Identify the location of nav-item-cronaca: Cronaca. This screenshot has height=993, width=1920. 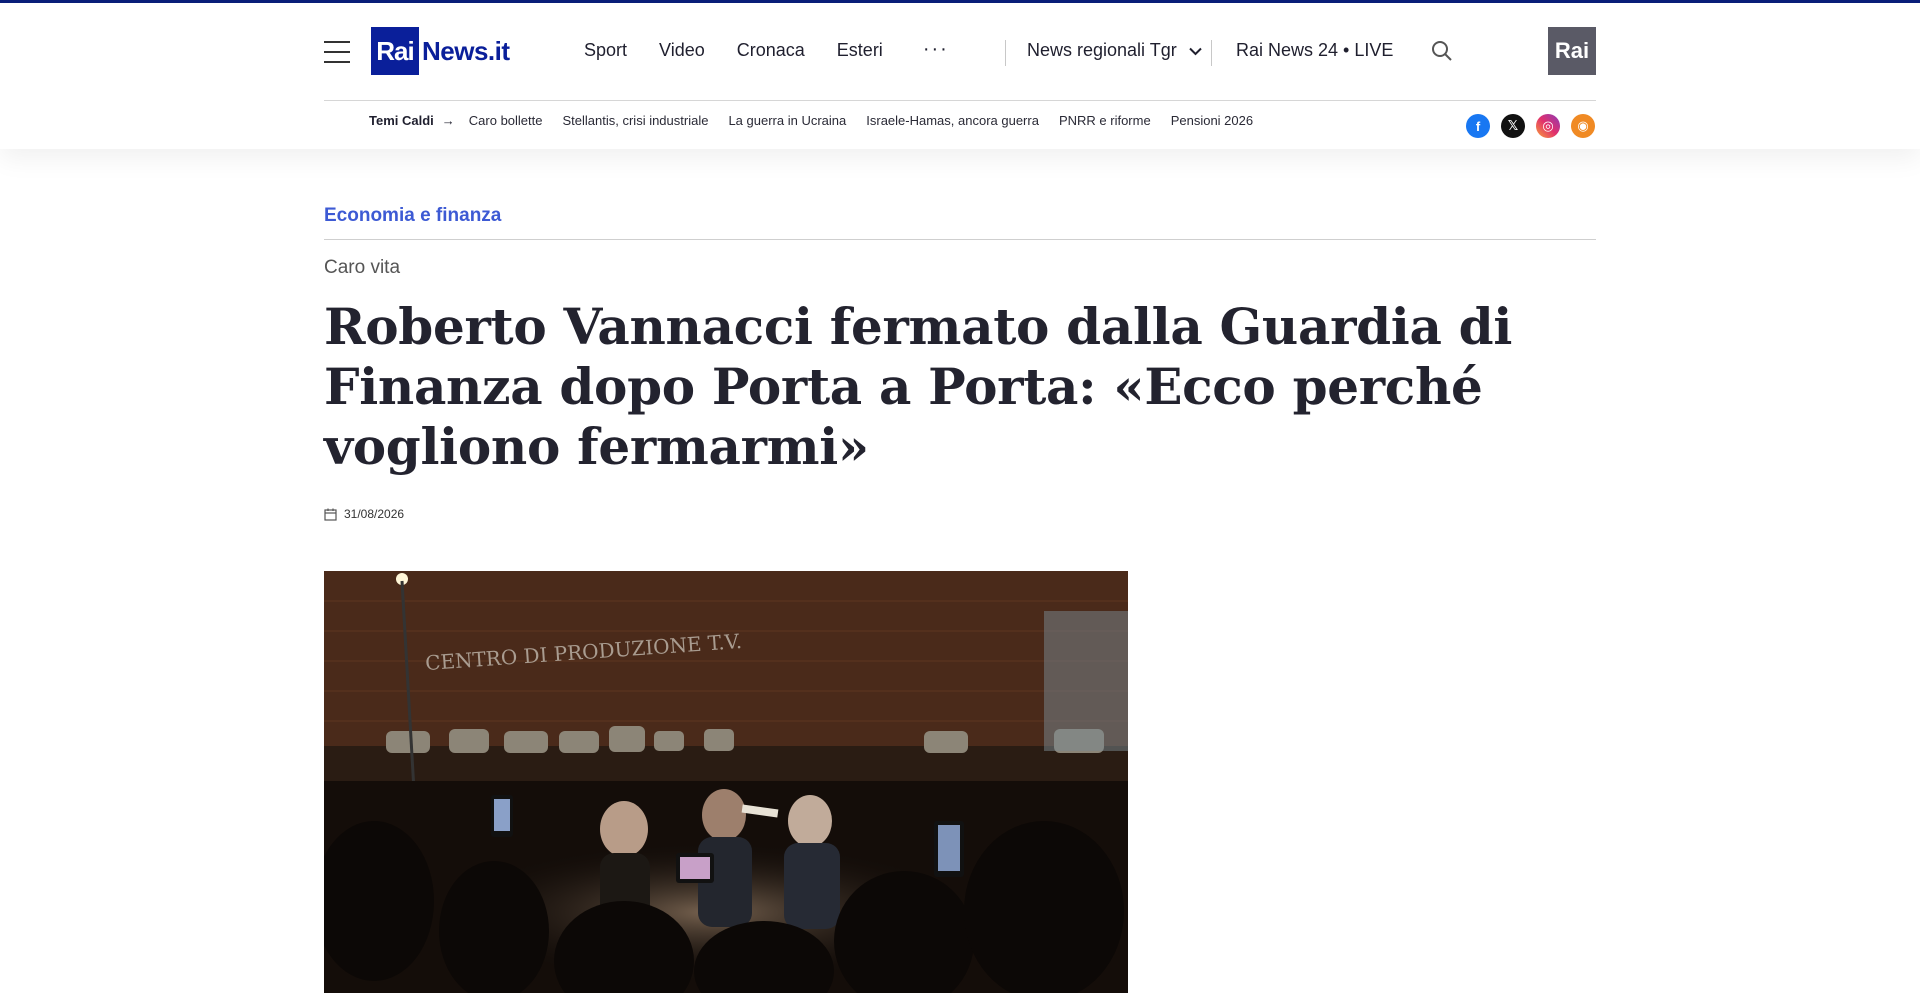
(771, 50).